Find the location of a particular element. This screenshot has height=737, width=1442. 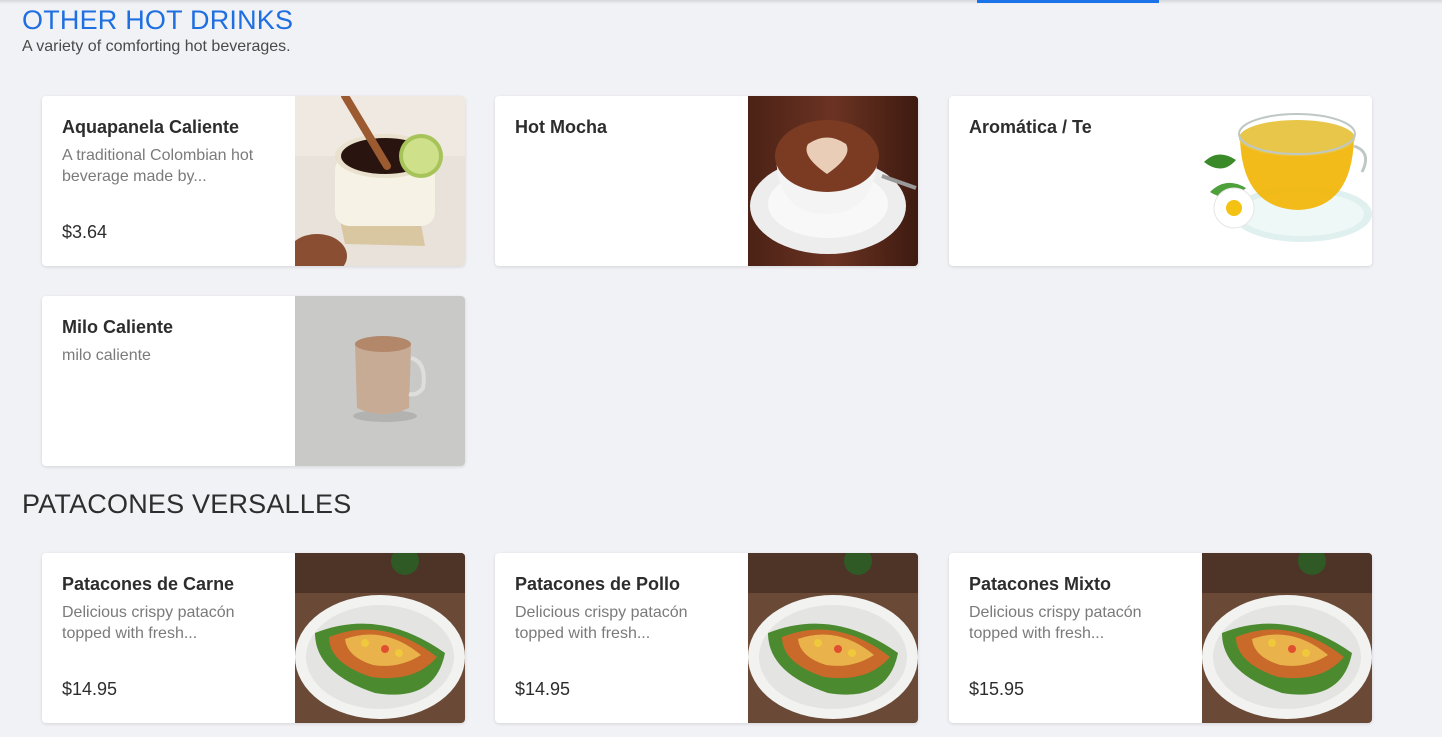

menu-item-name: Patacones Mixto is located at coordinates (1040, 584).